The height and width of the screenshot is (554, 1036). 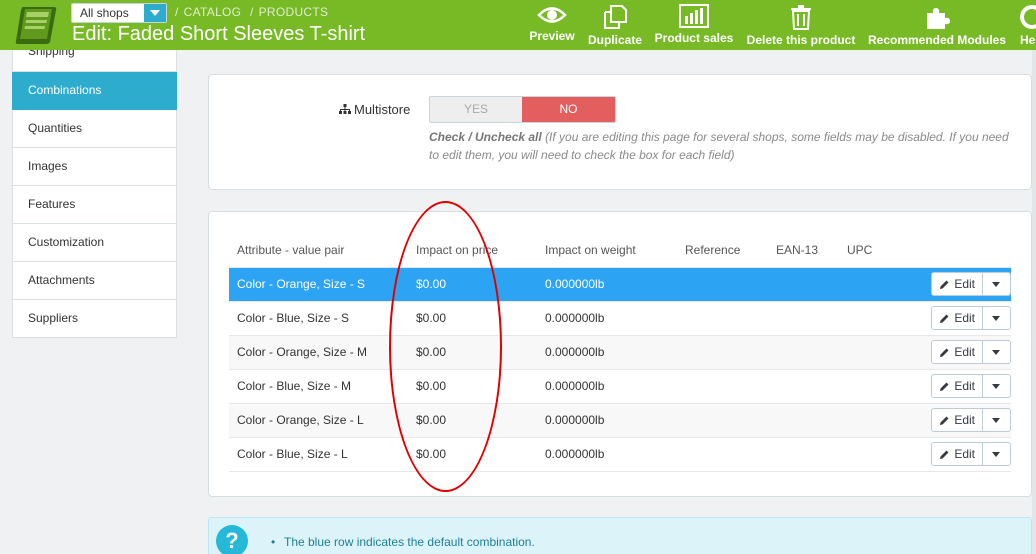 I want to click on sidebar-item-combinations: Combinations, so click(x=94, y=91).